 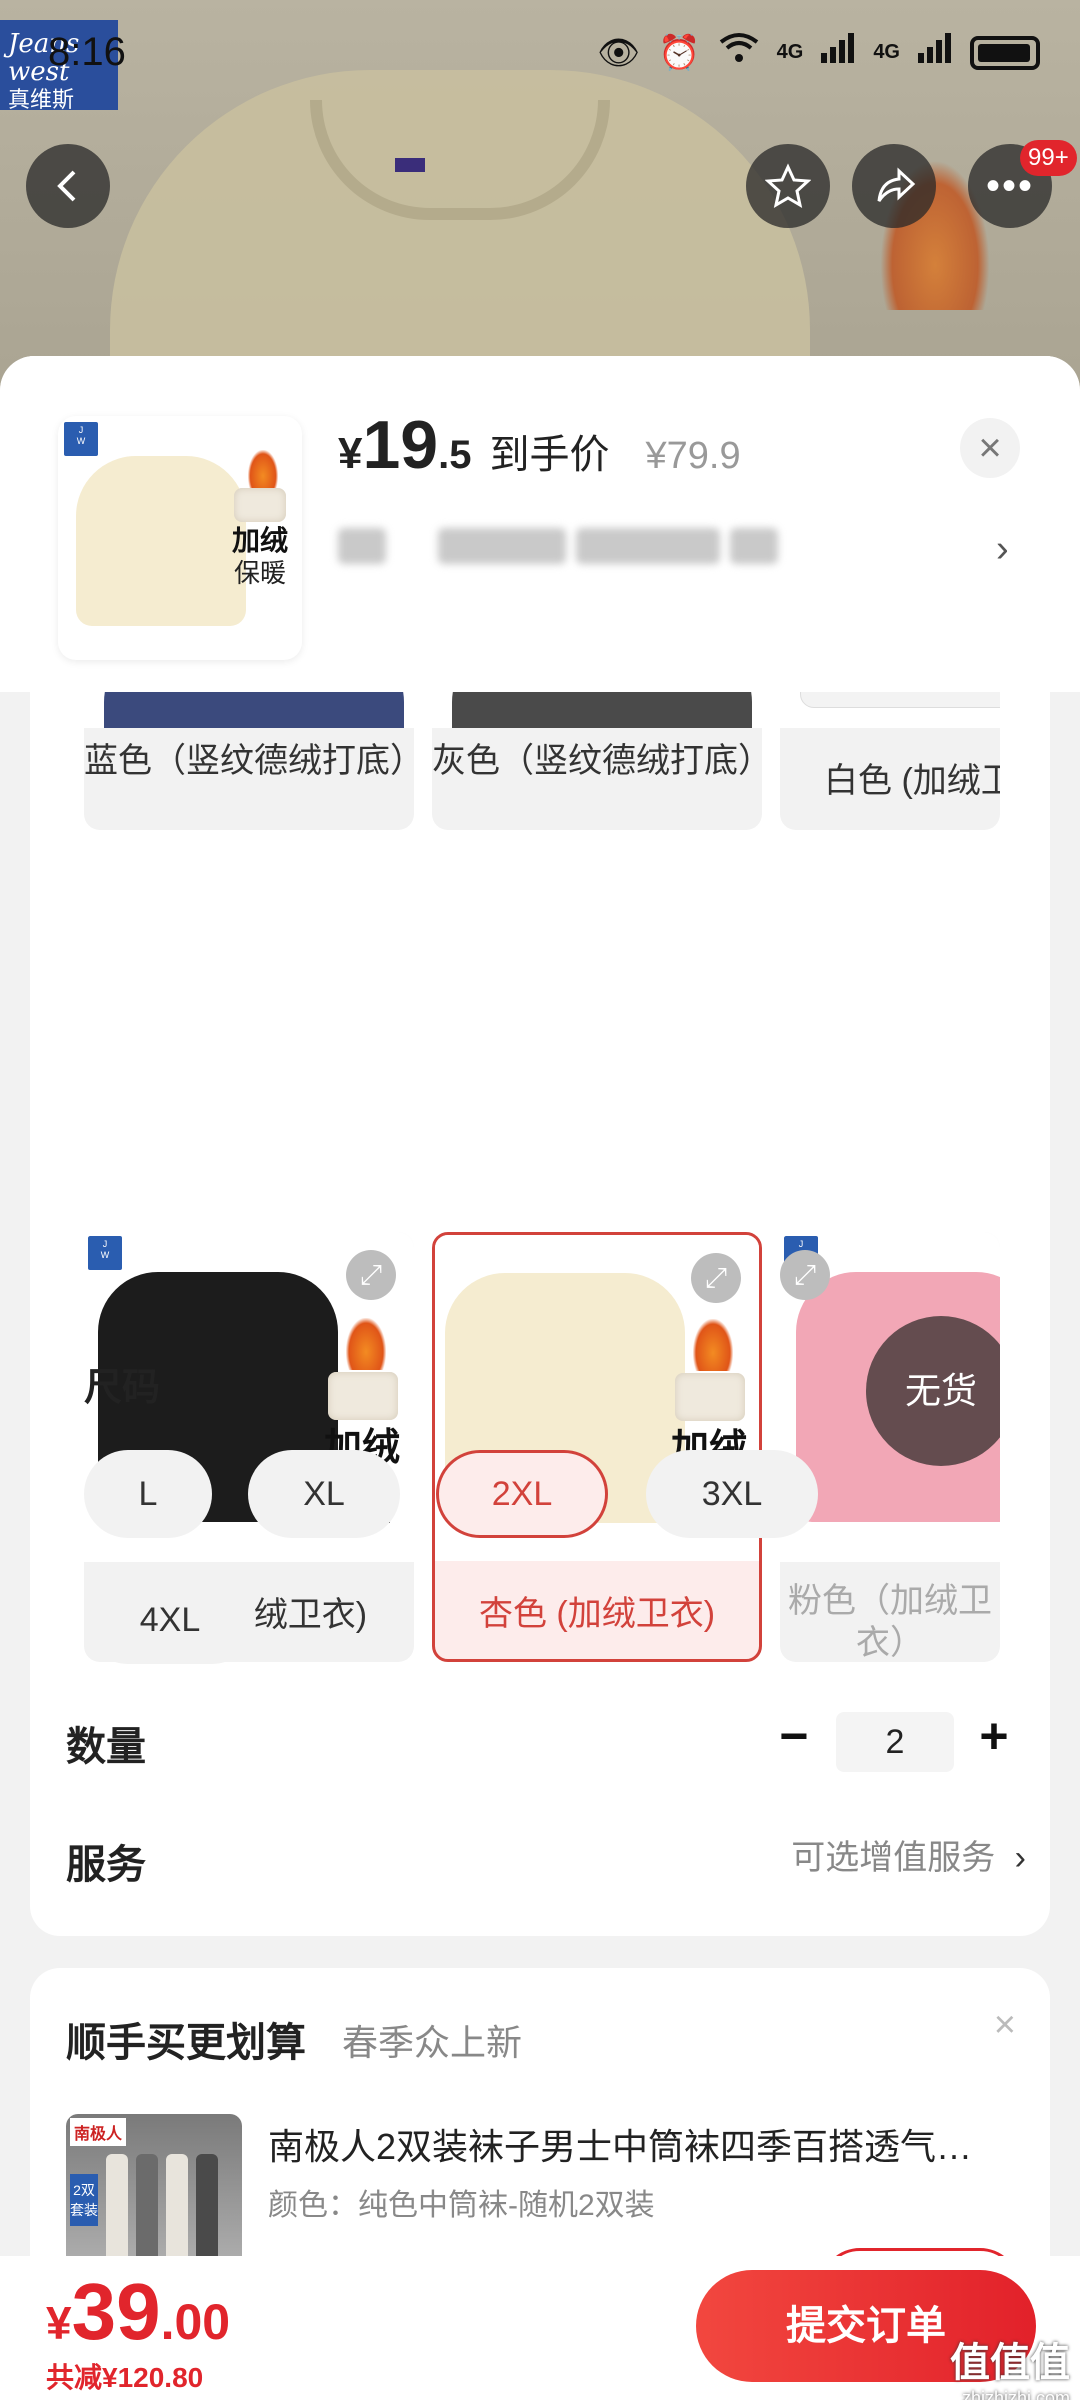 I want to click on color-option-pink: JW ⤢ 无货 粉色（加绒卫衣）, so click(x=890, y=1447).